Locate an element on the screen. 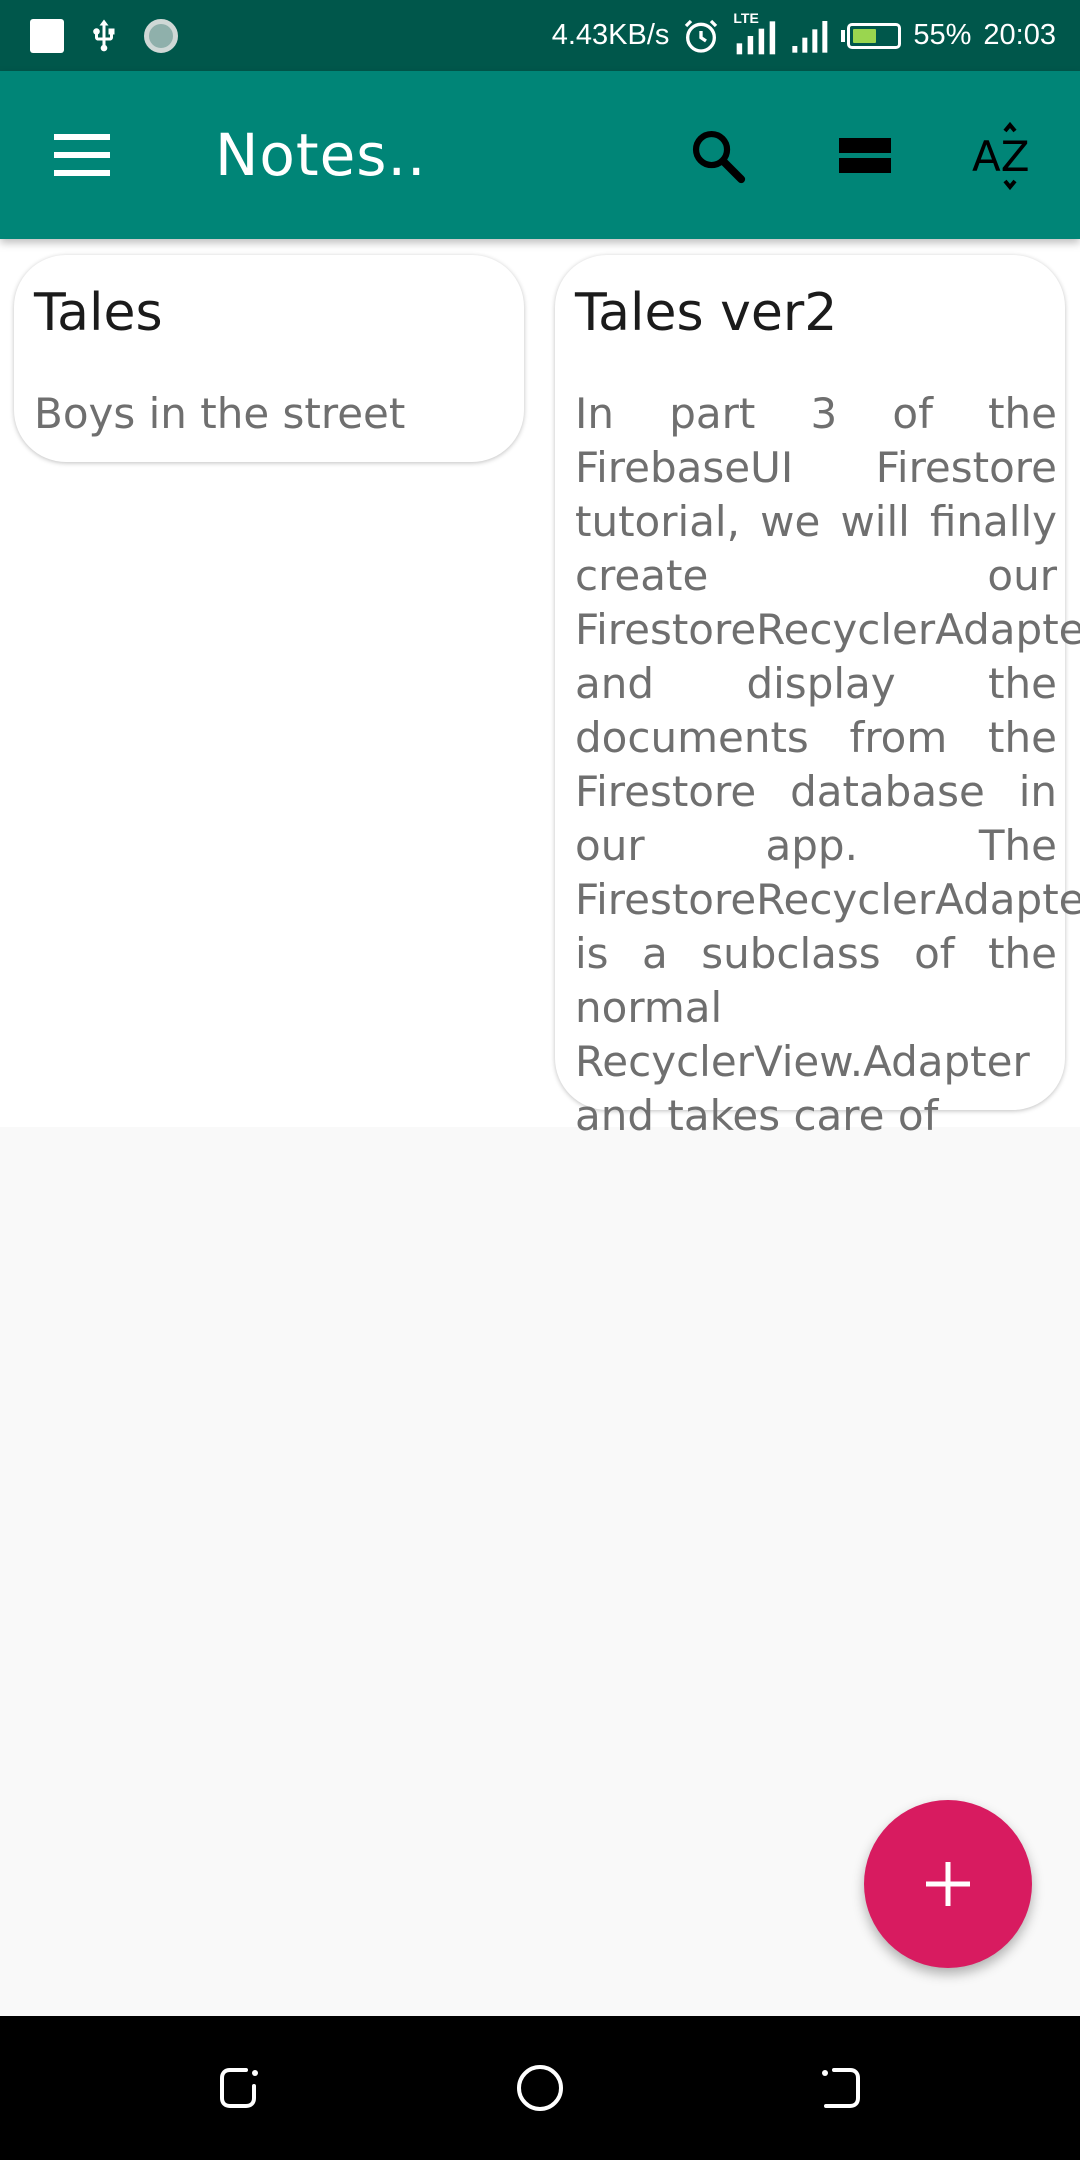 This screenshot has height=2160, width=1080. usb-icon is located at coordinates (104, 35).